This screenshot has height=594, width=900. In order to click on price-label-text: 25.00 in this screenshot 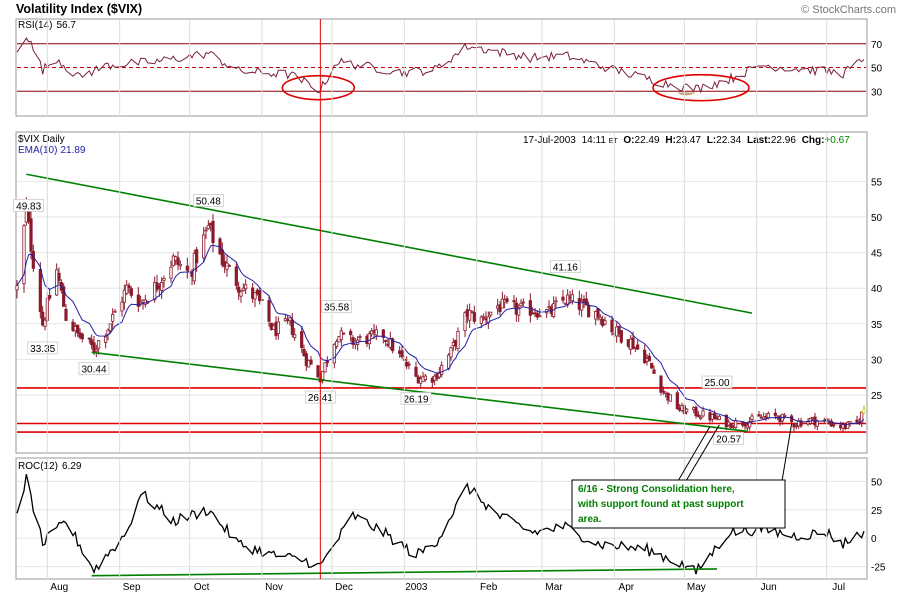, I will do `click(716, 383)`.